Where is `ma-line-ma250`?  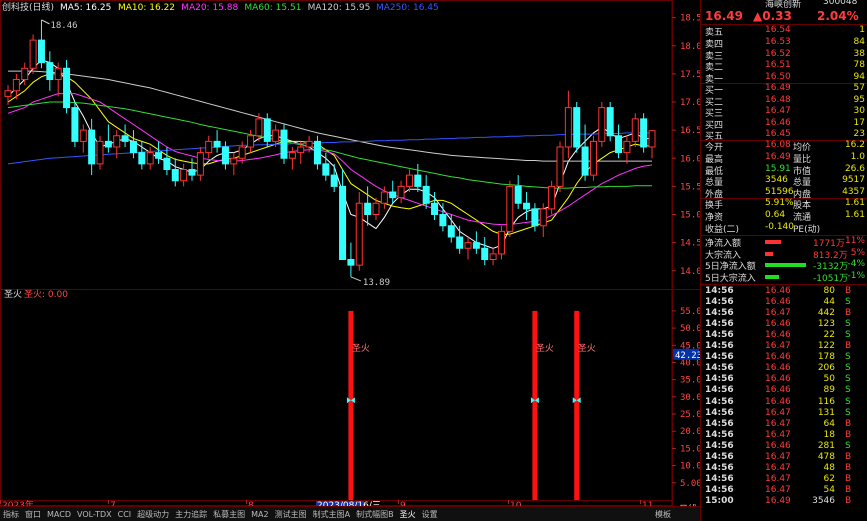 ma-line-ma250 is located at coordinates (329, 148).